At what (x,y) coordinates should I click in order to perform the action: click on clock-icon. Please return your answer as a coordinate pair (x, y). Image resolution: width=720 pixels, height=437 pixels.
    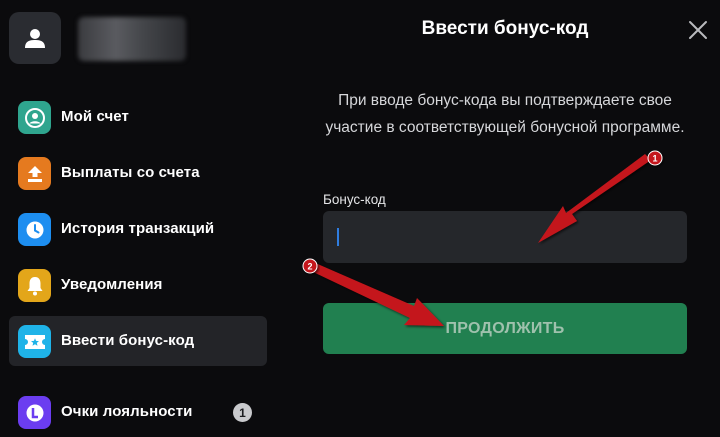
    Looking at the image, I should click on (34, 229).